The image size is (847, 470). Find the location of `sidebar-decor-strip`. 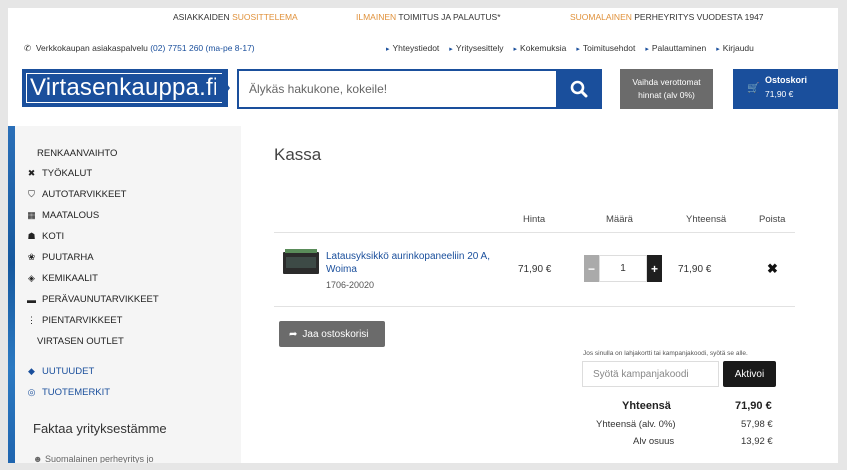

sidebar-decor-strip is located at coordinates (11, 294).